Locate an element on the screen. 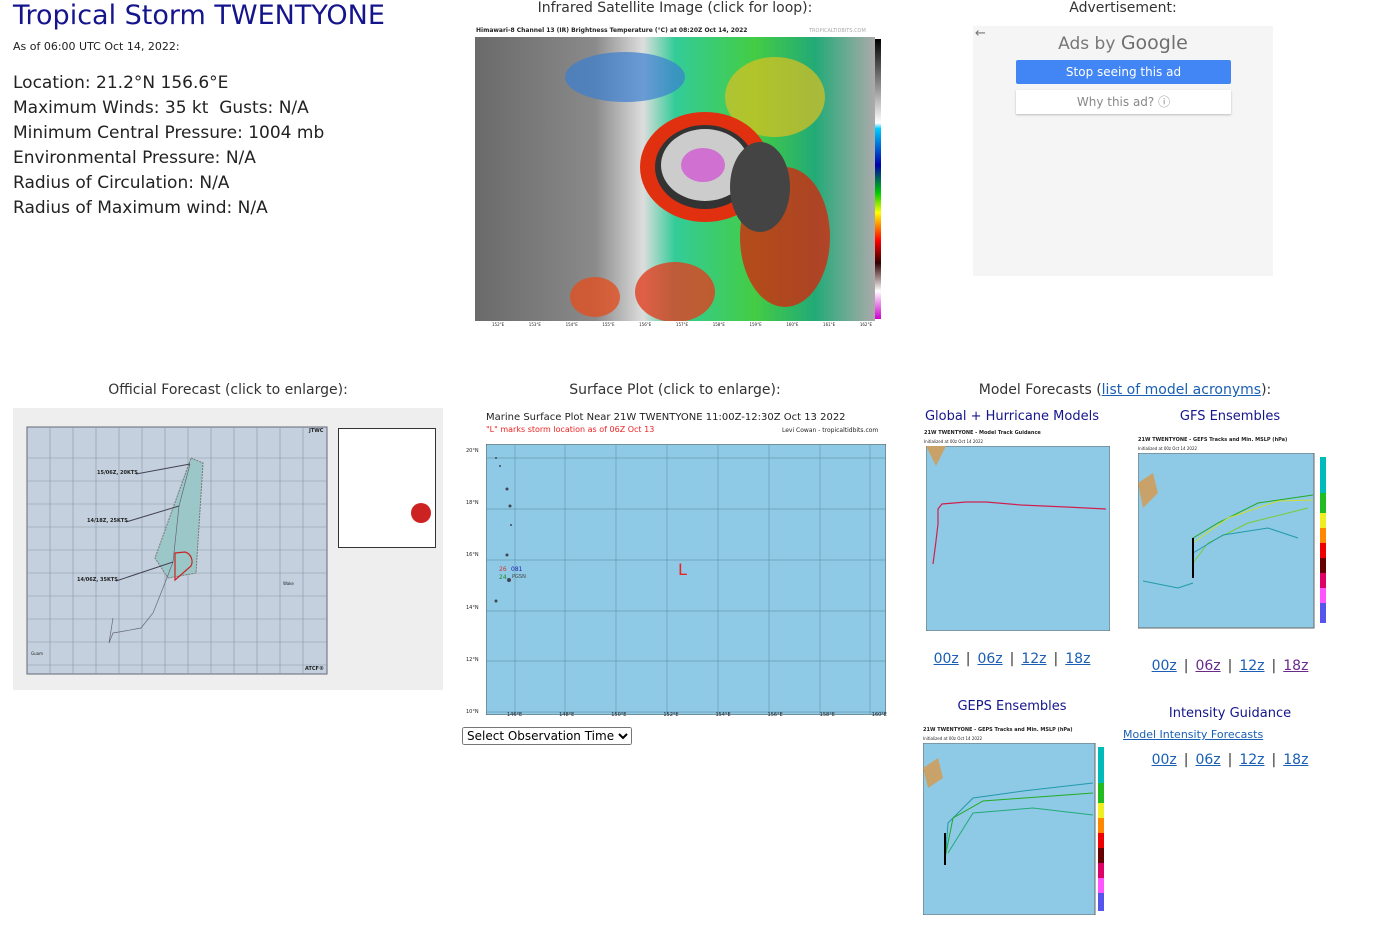  color-scale is located at coordinates (878, 179).